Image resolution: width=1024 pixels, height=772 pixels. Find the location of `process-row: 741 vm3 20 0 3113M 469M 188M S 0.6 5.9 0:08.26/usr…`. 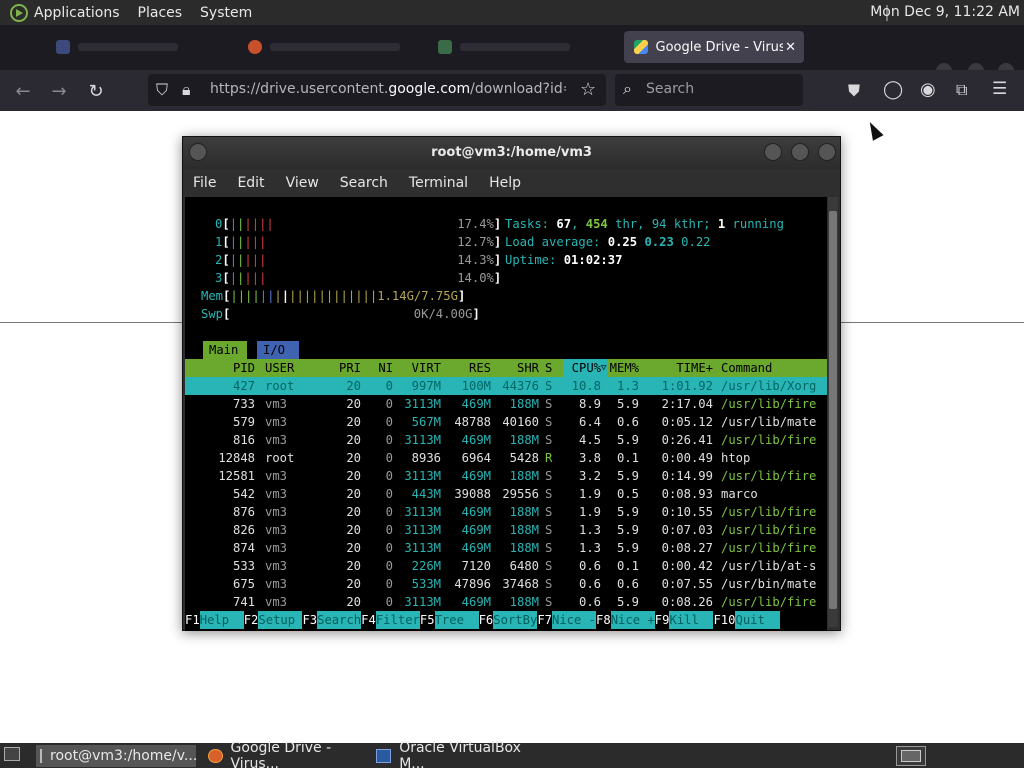

process-row: 741 vm3 20 0 3113M 469M 188M S 0.6 5.9 0:08.26/usr… is located at coordinates (506, 602).